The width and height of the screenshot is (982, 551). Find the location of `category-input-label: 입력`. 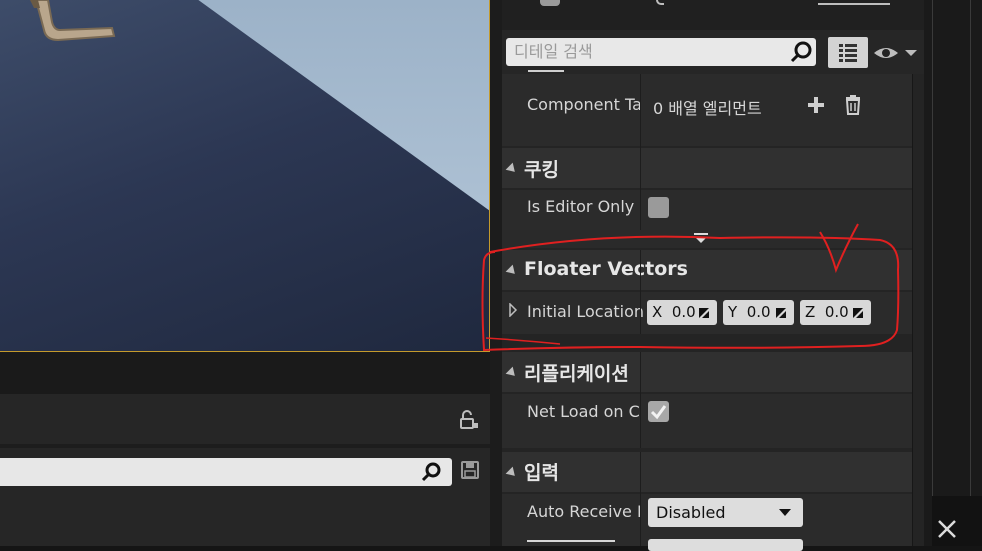

category-input-label: 입력 is located at coordinates (541, 473).